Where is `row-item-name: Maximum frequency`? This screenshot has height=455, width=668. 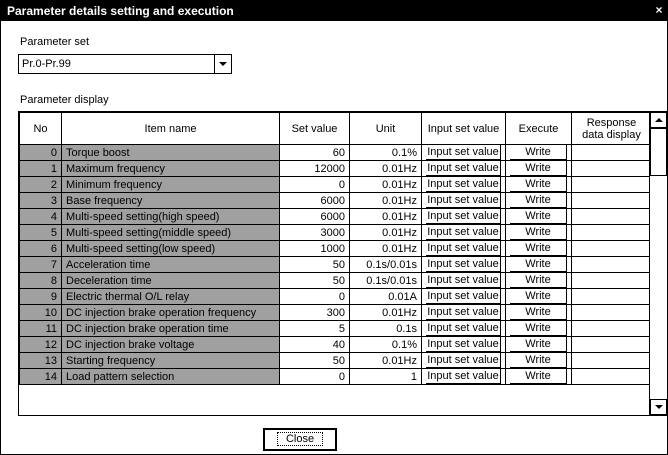
row-item-name: Maximum frequency is located at coordinates (170, 168).